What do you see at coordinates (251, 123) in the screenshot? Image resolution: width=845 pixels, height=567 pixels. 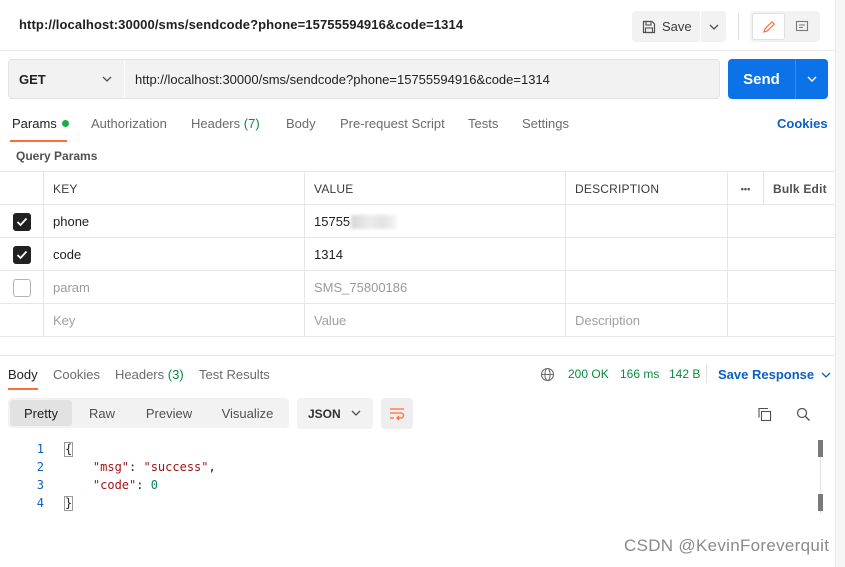 I see `headers-count: (7)` at bounding box center [251, 123].